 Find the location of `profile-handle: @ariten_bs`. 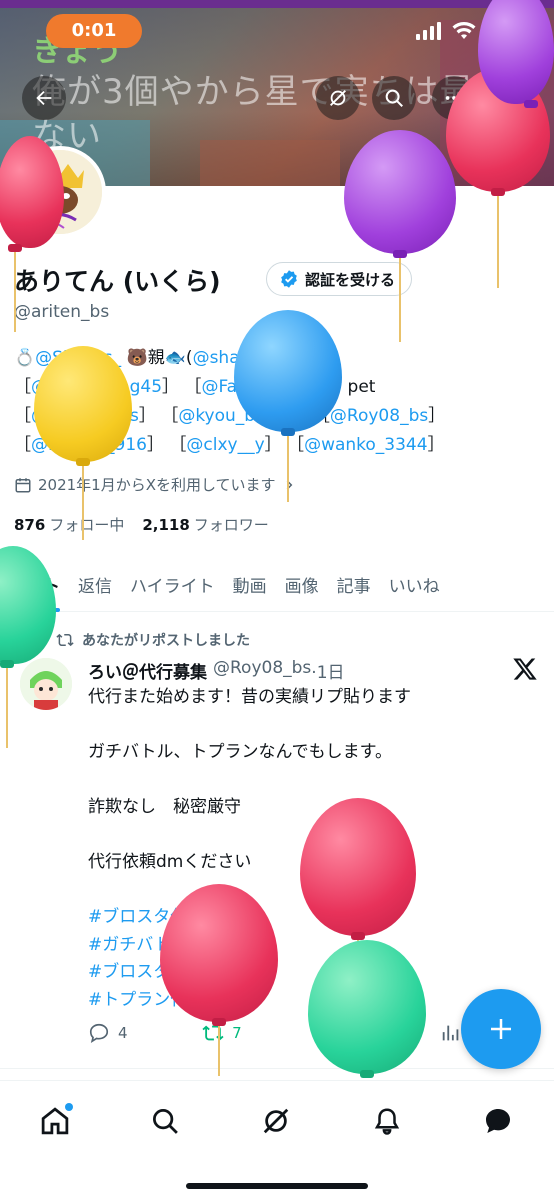

profile-handle: @ariten_bs is located at coordinates (62, 312).